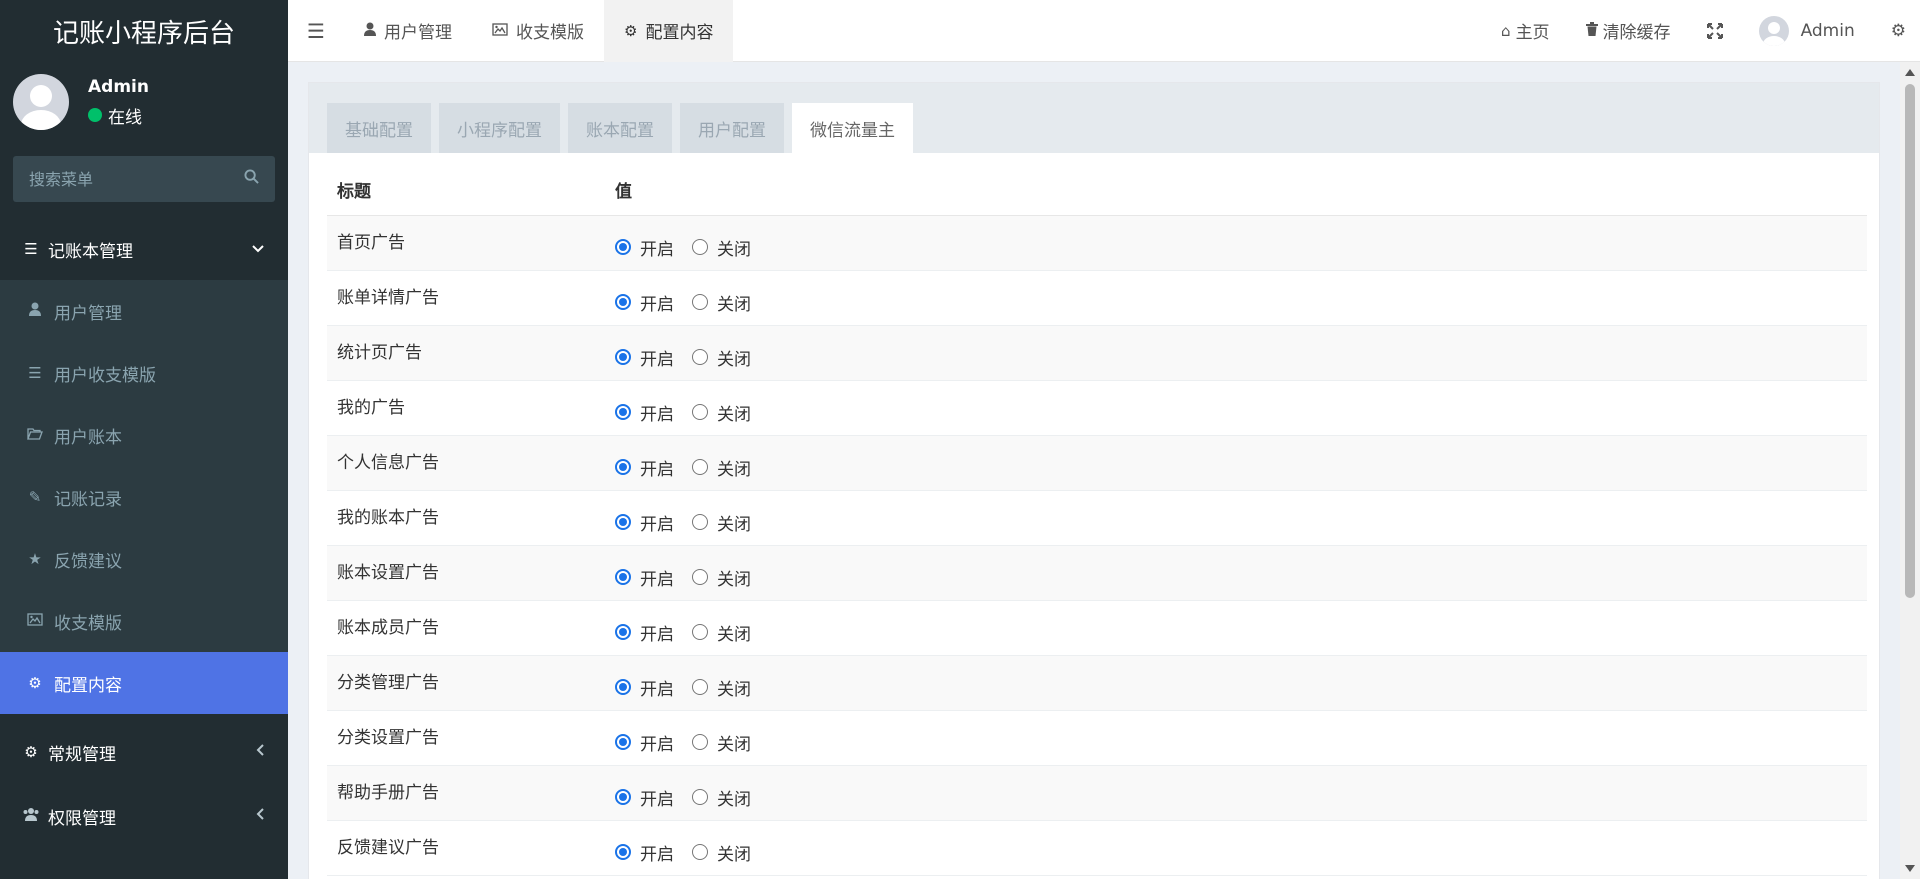 Image resolution: width=1920 pixels, height=879 pixels. What do you see at coordinates (144, 752) in the screenshot?
I see `sidebar-group-general: ⚙ 常规管理` at bounding box center [144, 752].